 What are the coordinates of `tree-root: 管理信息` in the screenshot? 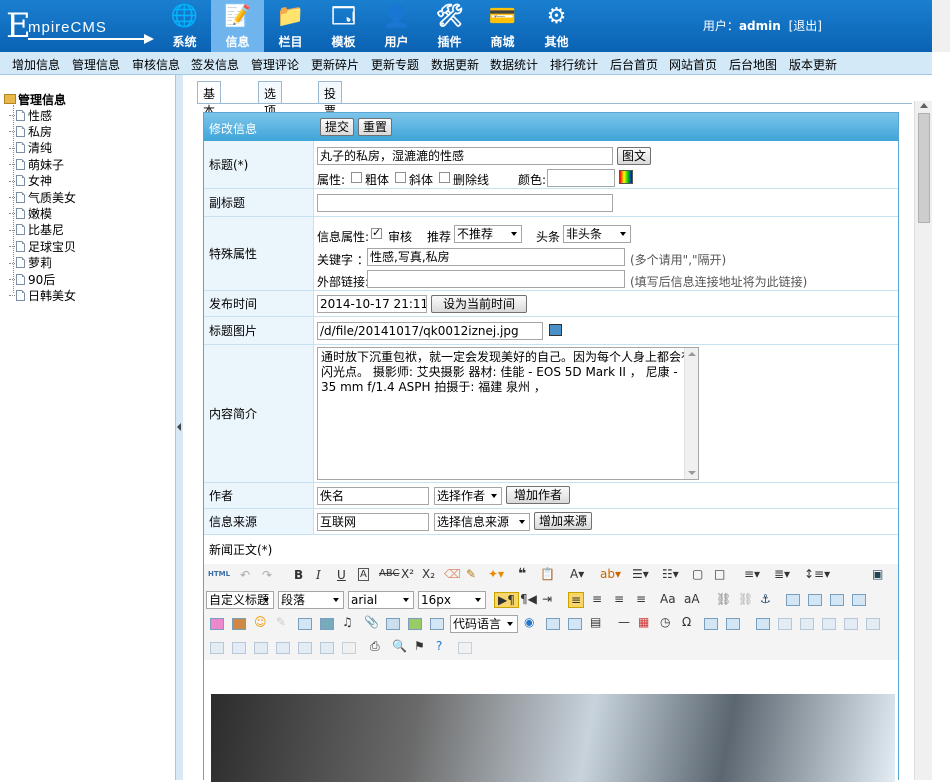 It's located at (40, 99).